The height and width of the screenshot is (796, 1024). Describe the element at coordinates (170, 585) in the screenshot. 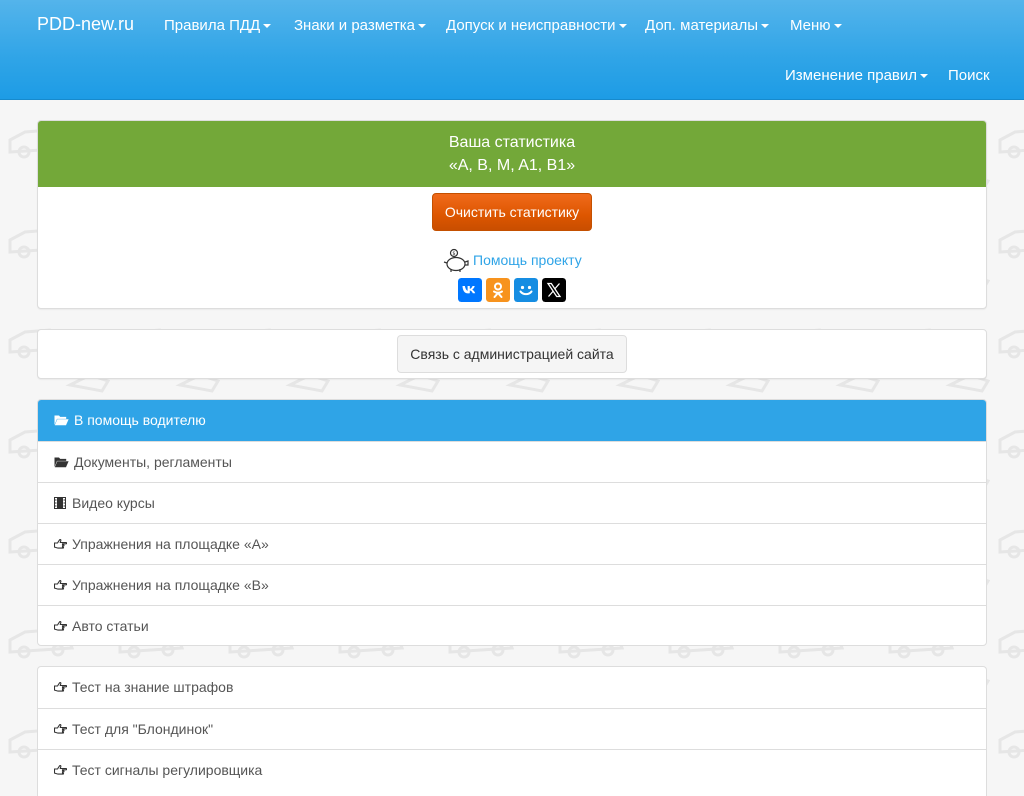

I see `menu-item-label: Упражнения на площадке «В»` at that location.